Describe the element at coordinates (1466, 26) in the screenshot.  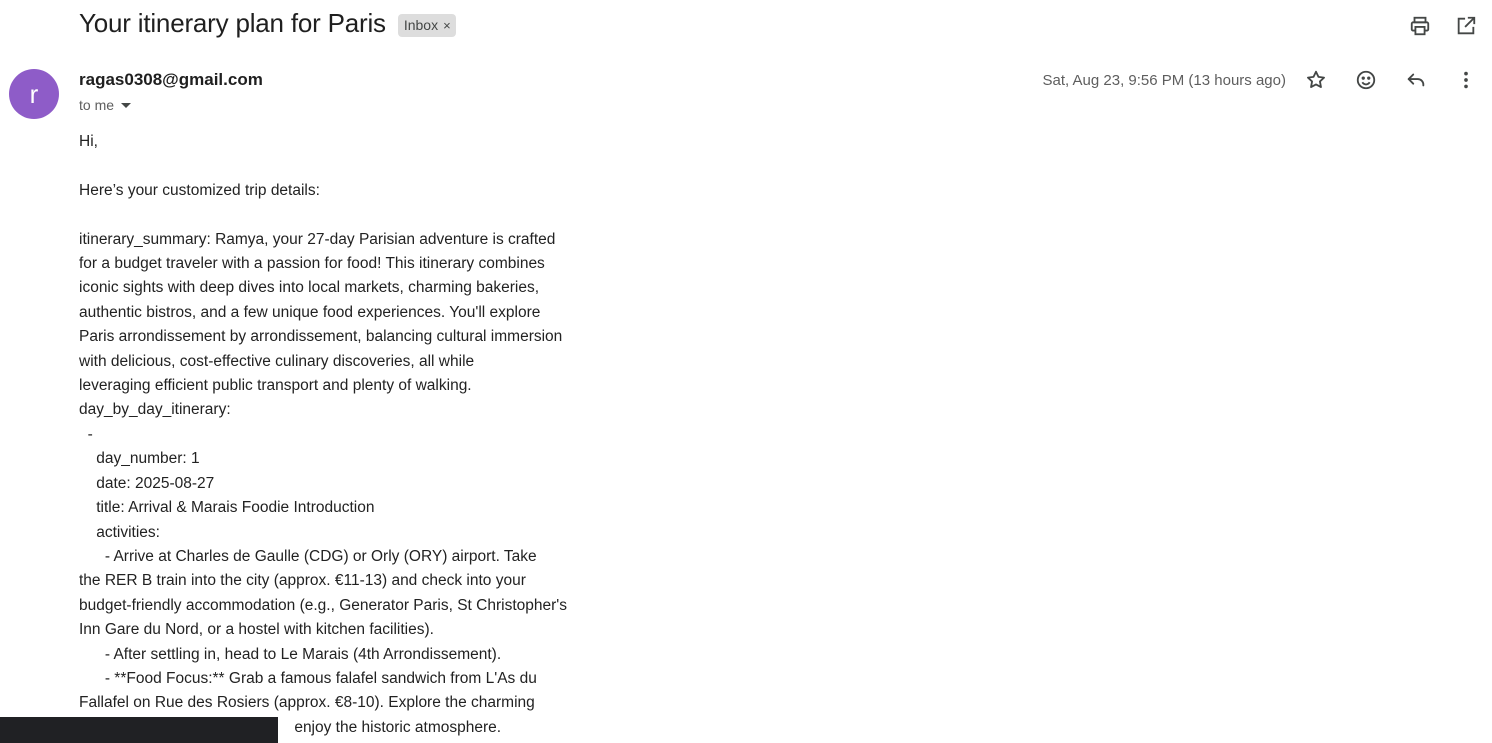
I see `open-in-new-window-icon` at that location.